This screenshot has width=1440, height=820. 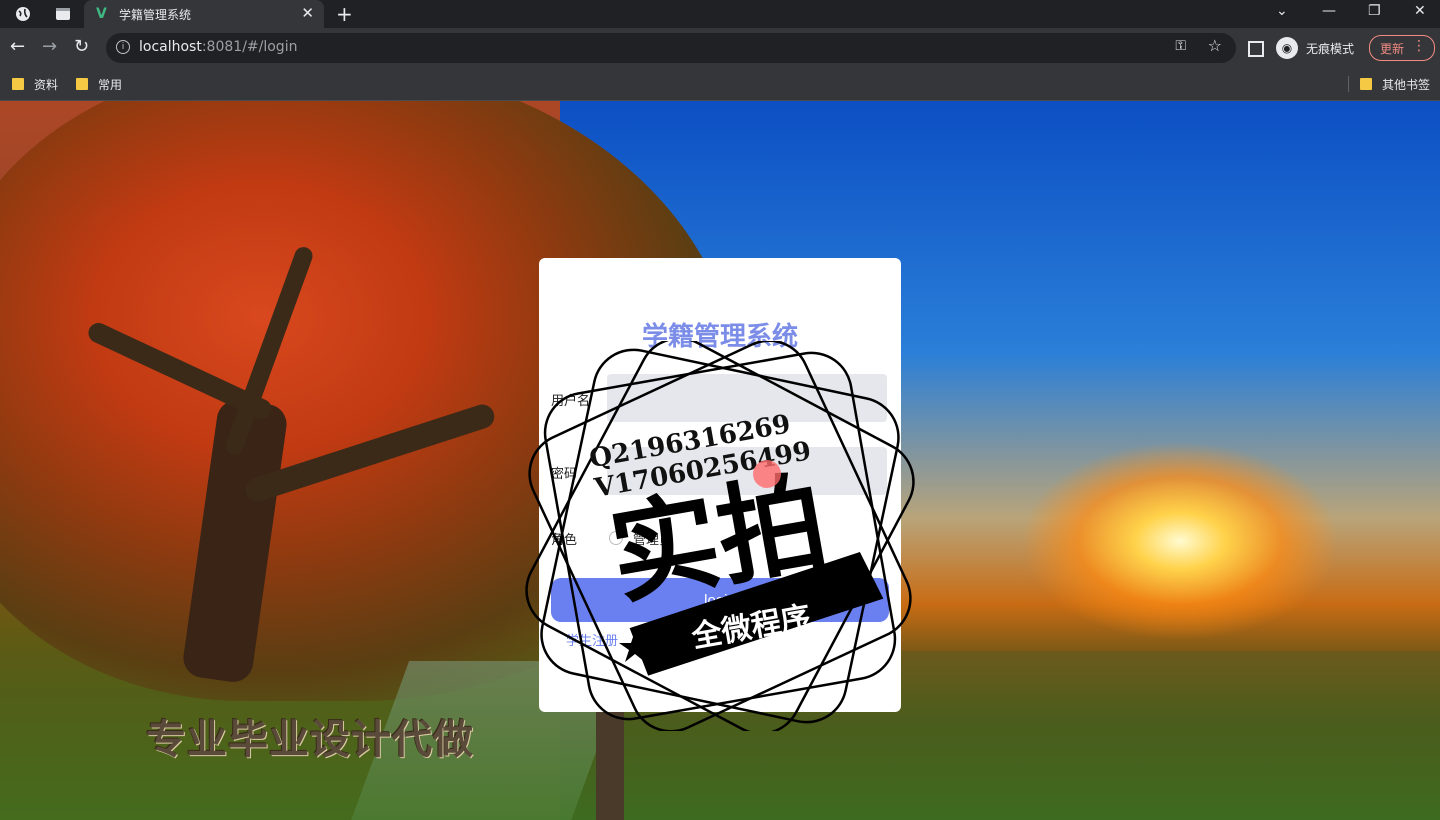 I want to click on password-input, so click(x=747, y=471).